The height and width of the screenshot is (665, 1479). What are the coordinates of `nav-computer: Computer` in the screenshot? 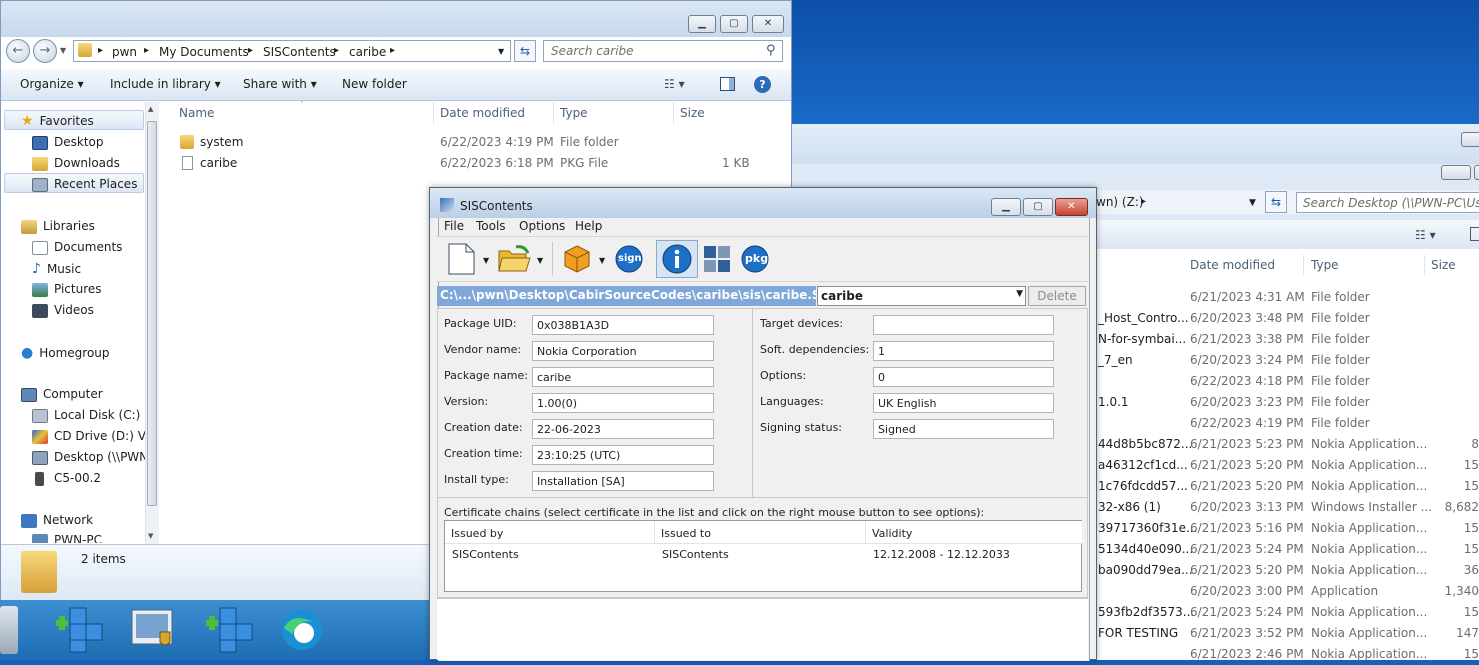 It's located at (62, 397).